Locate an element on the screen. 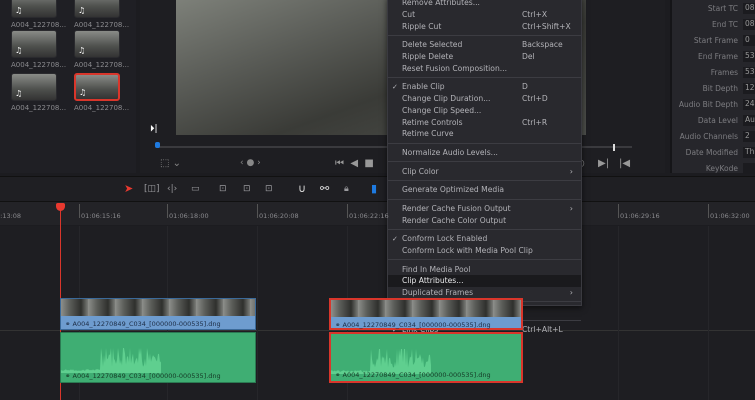 The image size is (755, 400). menu-item: ✓ Enable Clip D is located at coordinates (484, 87).